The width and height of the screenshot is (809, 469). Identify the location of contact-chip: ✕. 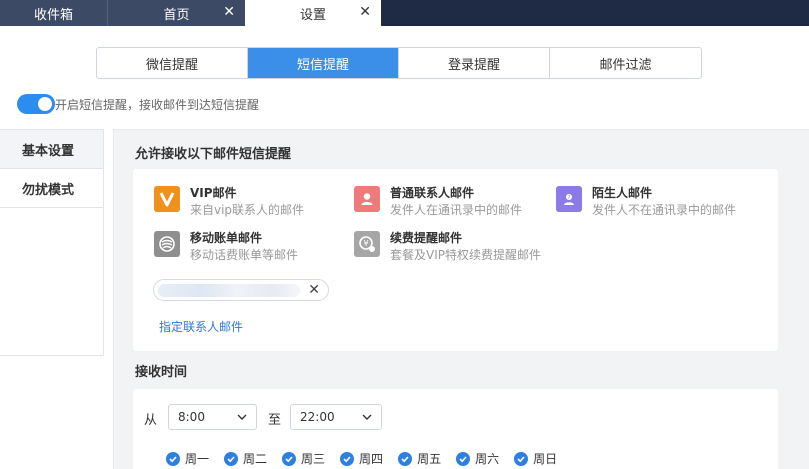
(241, 290).